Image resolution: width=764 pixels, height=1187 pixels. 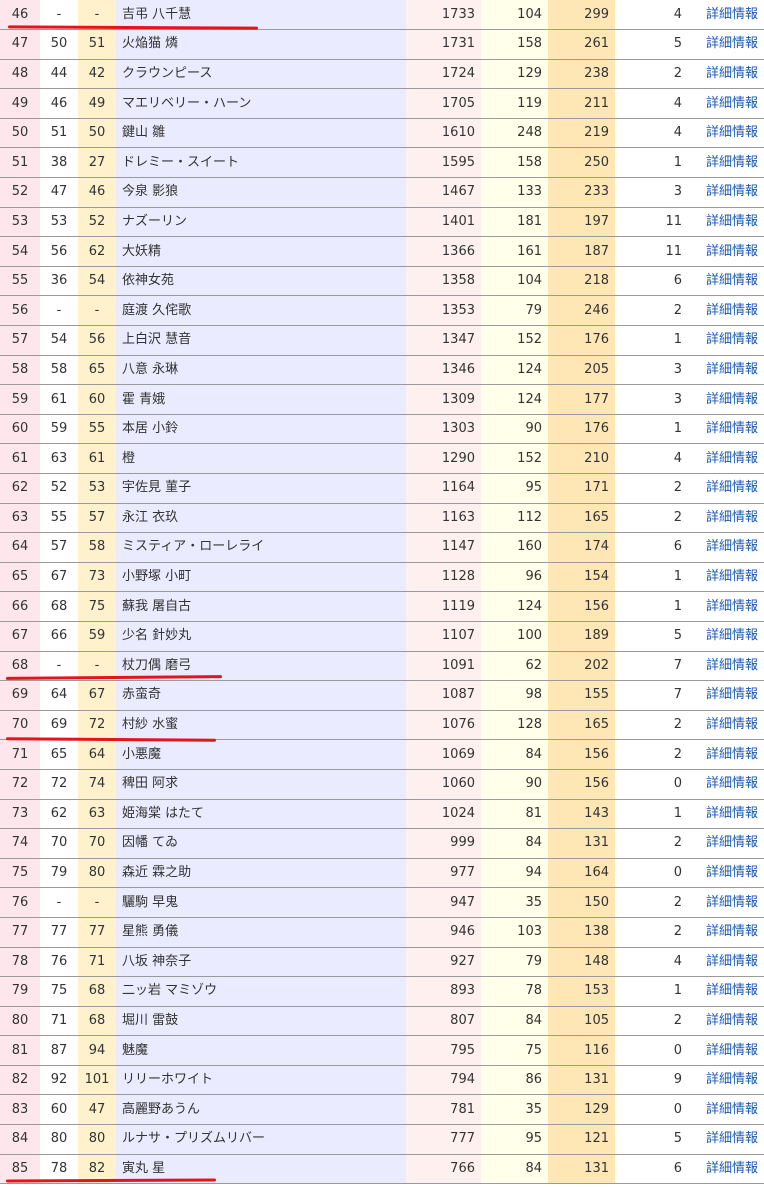 I want to click on value-cell-3: 171, so click(x=581, y=488).